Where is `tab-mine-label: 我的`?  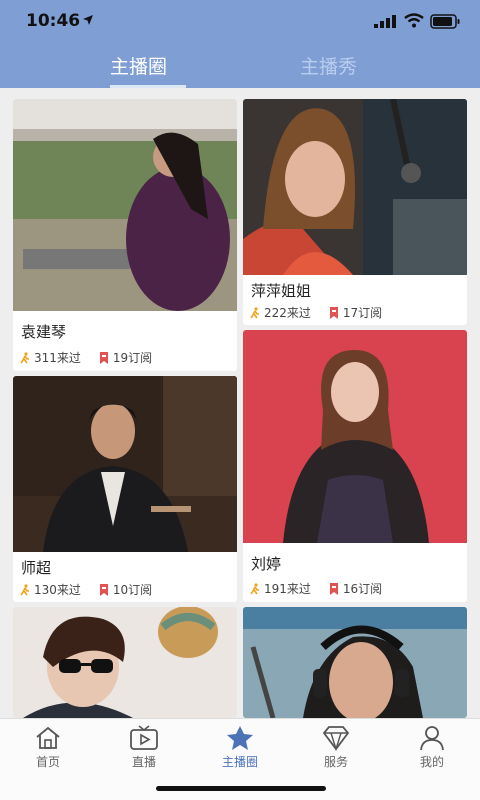
tab-mine-label: 我的 is located at coordinates (431, 762).